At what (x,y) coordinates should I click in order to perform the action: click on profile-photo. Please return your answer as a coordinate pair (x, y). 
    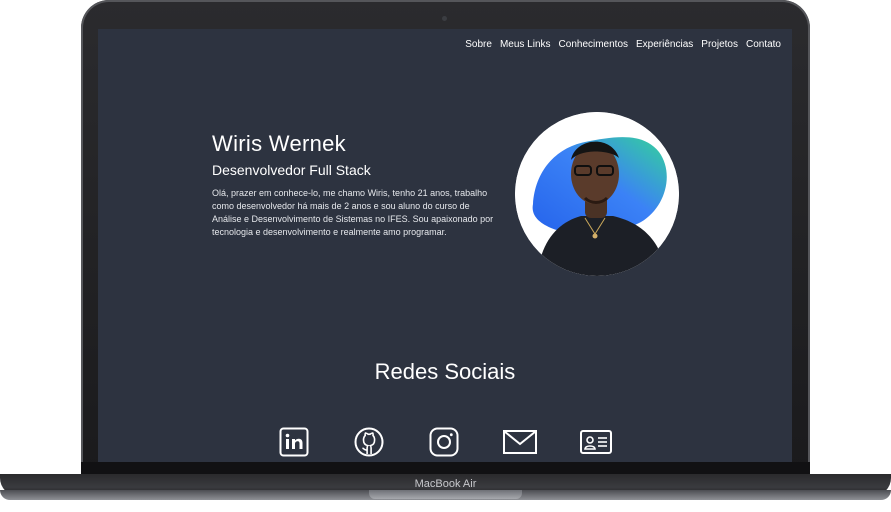
    Looking at the image, I should click on (597, 194).